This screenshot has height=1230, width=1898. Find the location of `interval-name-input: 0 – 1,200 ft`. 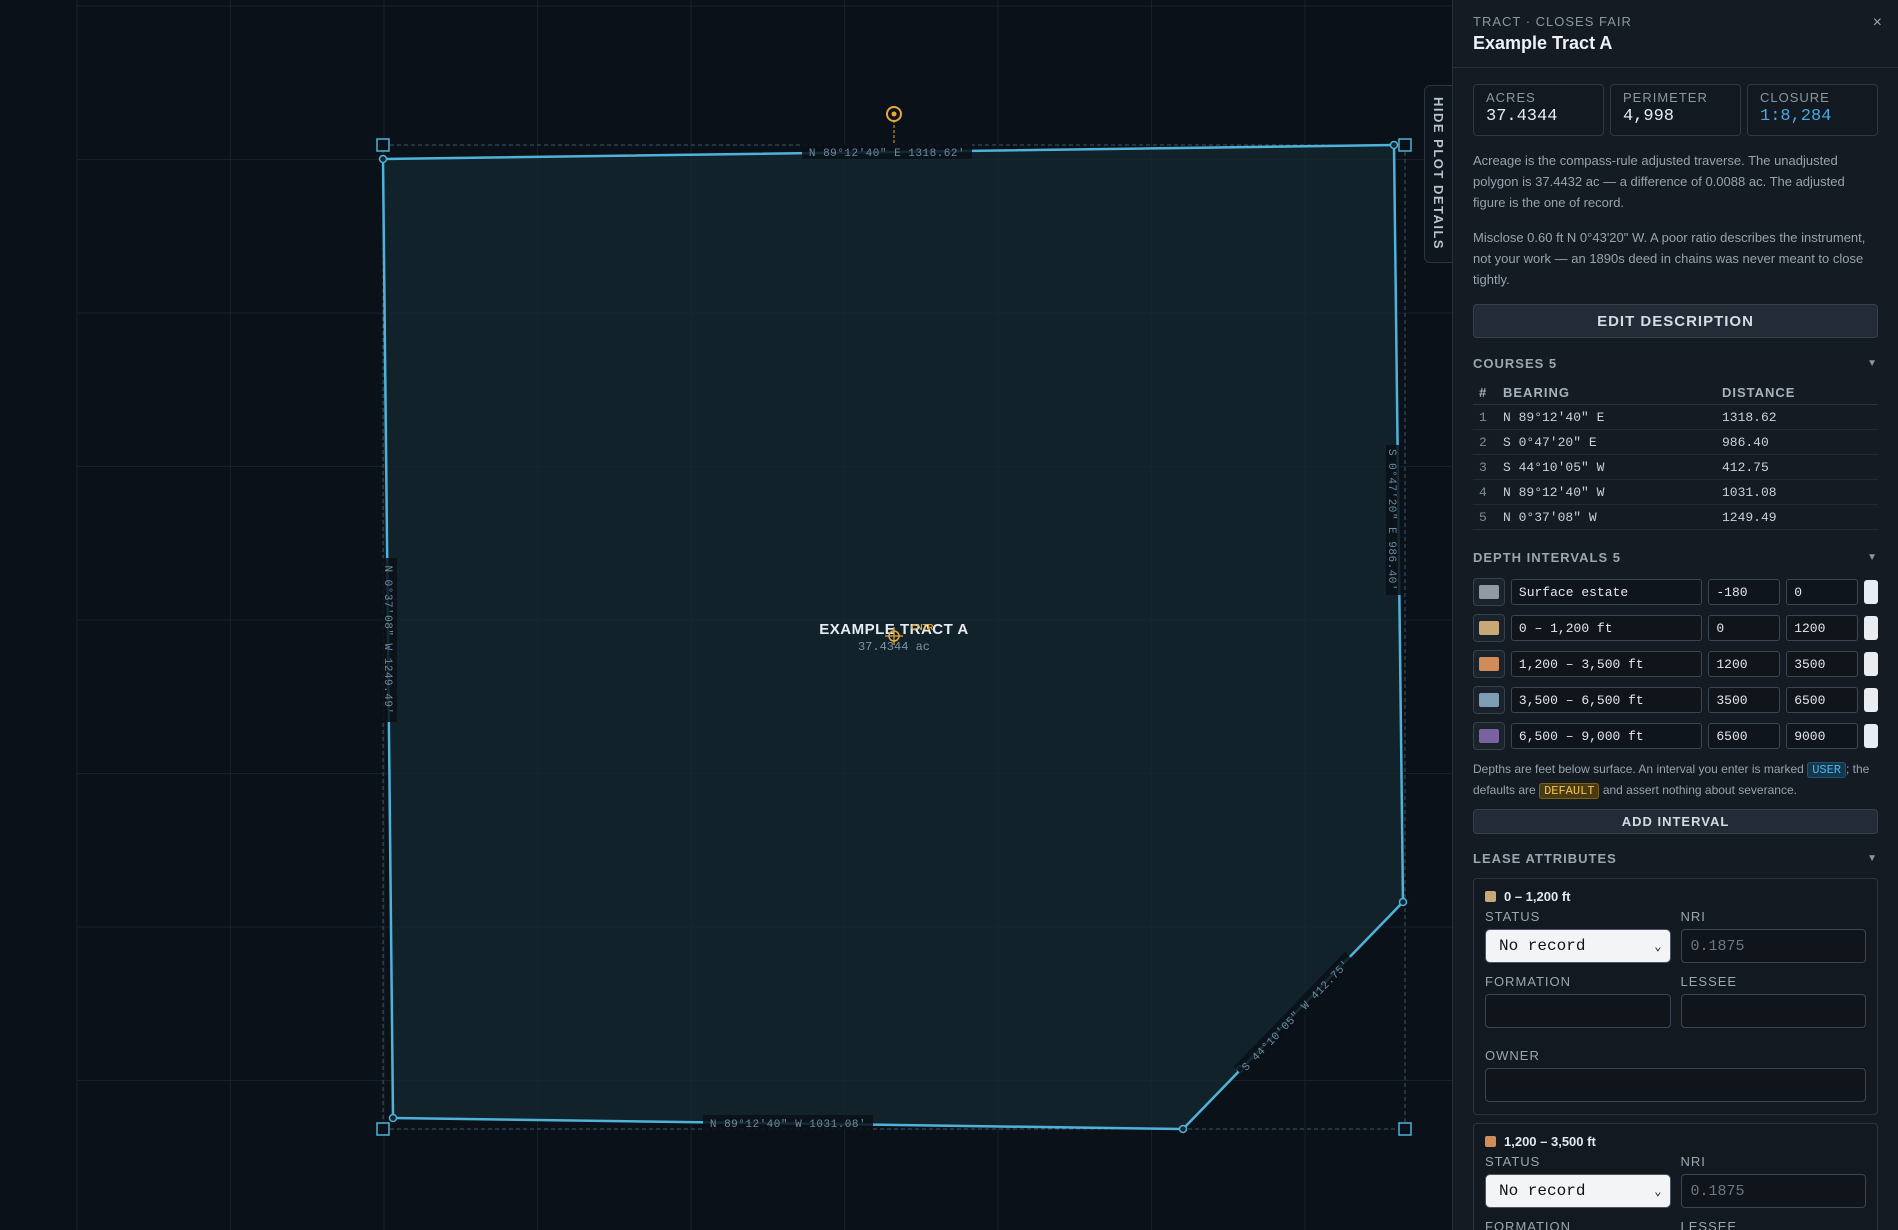

interval-name-input: 0 – 1,200 ft is located at coordinates (1606, 628).